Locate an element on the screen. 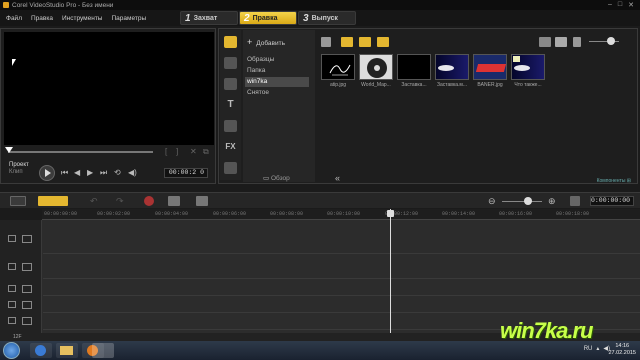  play-button is located at coordinates (47, 173).